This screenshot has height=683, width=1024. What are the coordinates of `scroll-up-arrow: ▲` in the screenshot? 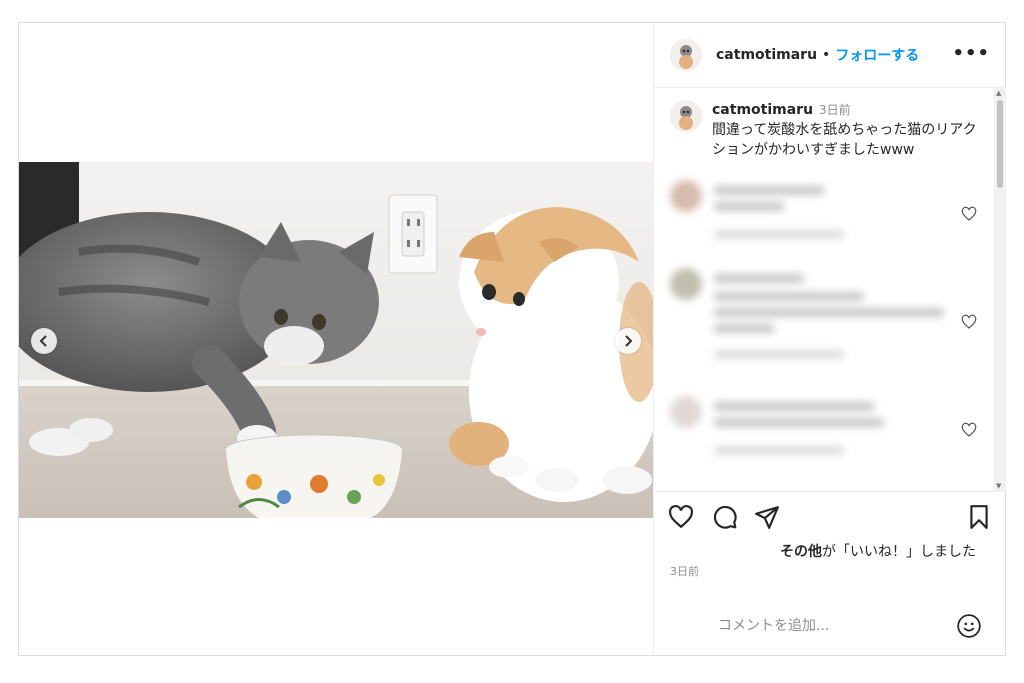 It's located at (998, 93).